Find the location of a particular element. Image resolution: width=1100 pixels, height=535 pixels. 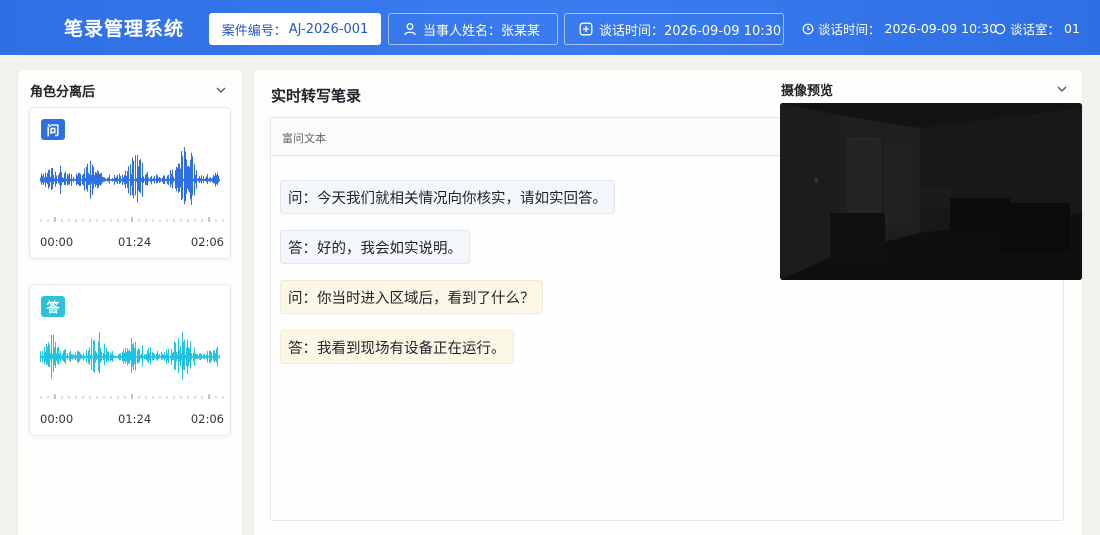

transcript-title: 实时转写笔录 is located at coordinates (316, 96).